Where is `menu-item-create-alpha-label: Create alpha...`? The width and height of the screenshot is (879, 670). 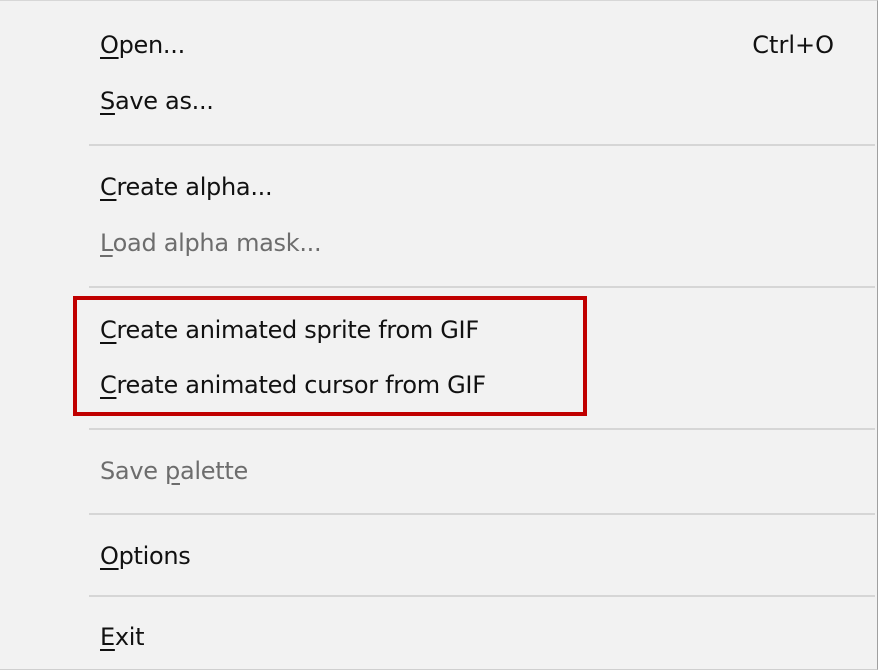 menu-item-create-alpha-label: Create alpha... is located at coordinates (186, 187).